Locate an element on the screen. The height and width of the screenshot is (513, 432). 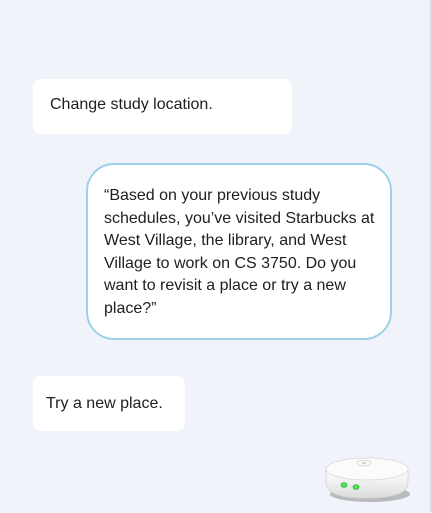
smart-speaker-icon is located at coordinates (368, 480).